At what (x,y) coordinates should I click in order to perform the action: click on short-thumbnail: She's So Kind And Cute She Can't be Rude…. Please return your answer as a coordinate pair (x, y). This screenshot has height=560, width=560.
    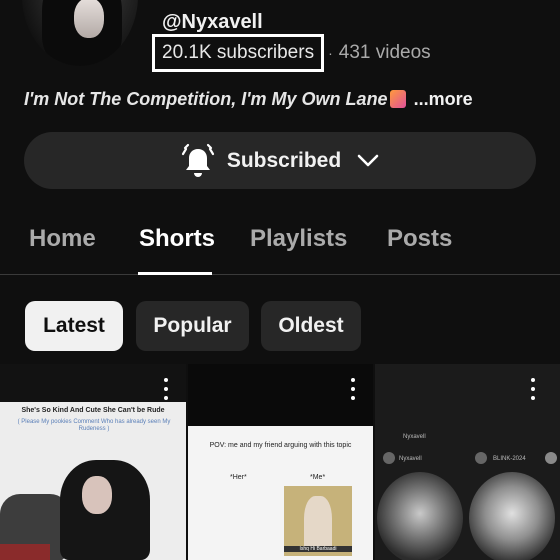
    Looking at the image, I should click on (93, 462).